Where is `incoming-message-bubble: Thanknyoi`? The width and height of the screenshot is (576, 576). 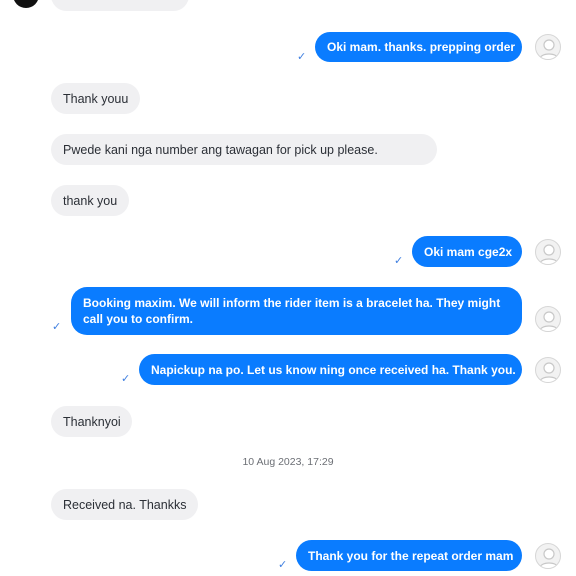 incoming-message-bubble: Thanknyoi is located at coordinates (91, 421).